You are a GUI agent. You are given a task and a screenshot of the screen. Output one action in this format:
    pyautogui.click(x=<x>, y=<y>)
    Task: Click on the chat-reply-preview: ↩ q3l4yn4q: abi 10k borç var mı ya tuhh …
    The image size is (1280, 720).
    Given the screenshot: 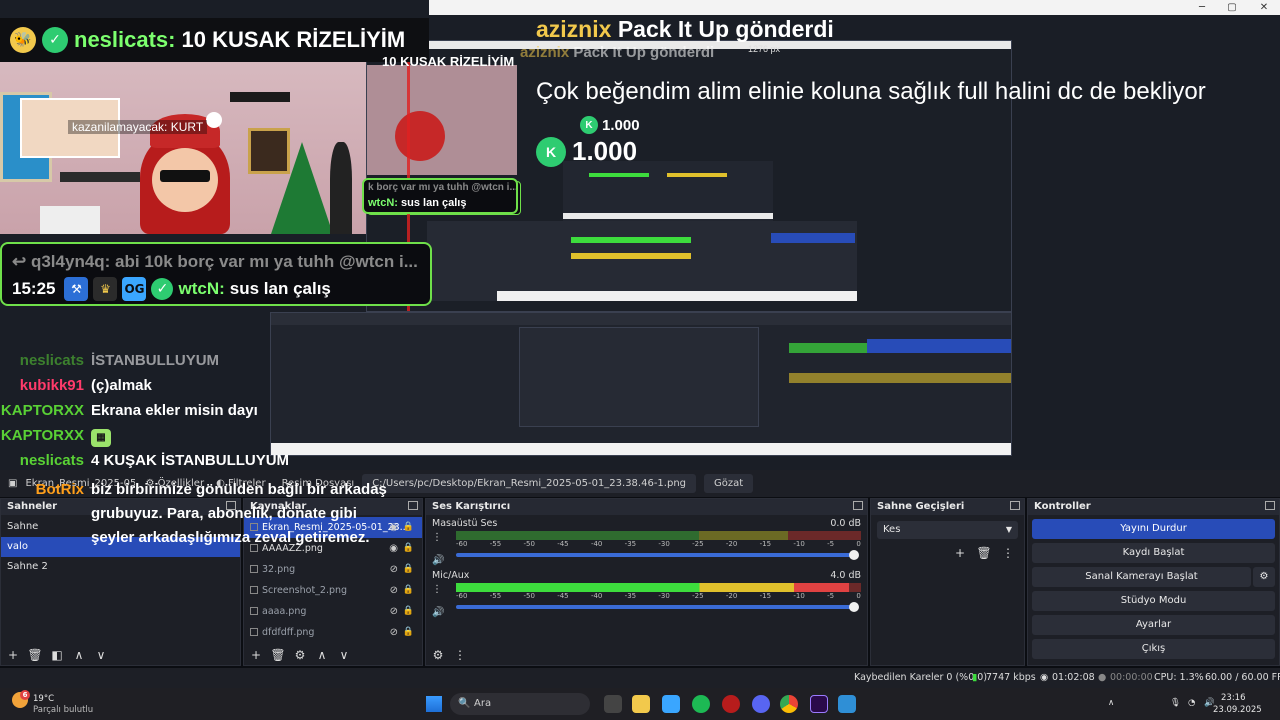 What is the action you would take?
    pyautogui.click(x=215, y=261)
    